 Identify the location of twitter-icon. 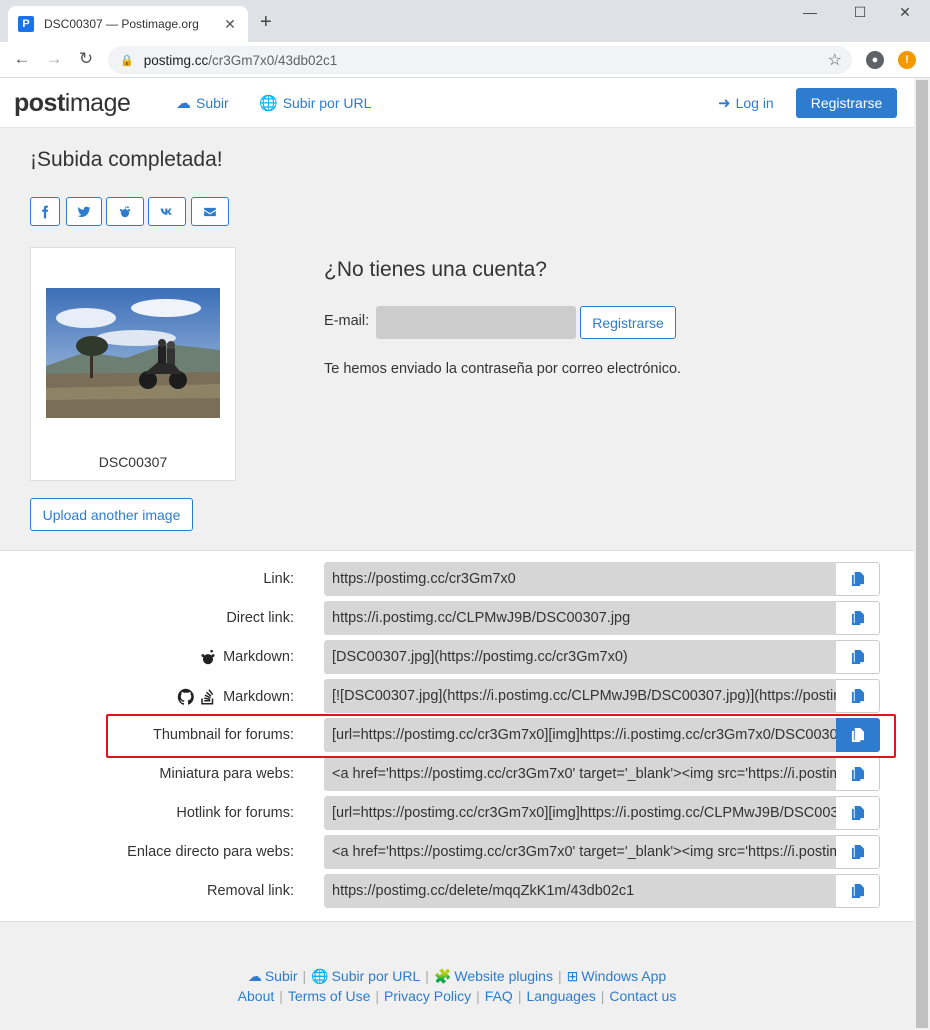
(84, 211).